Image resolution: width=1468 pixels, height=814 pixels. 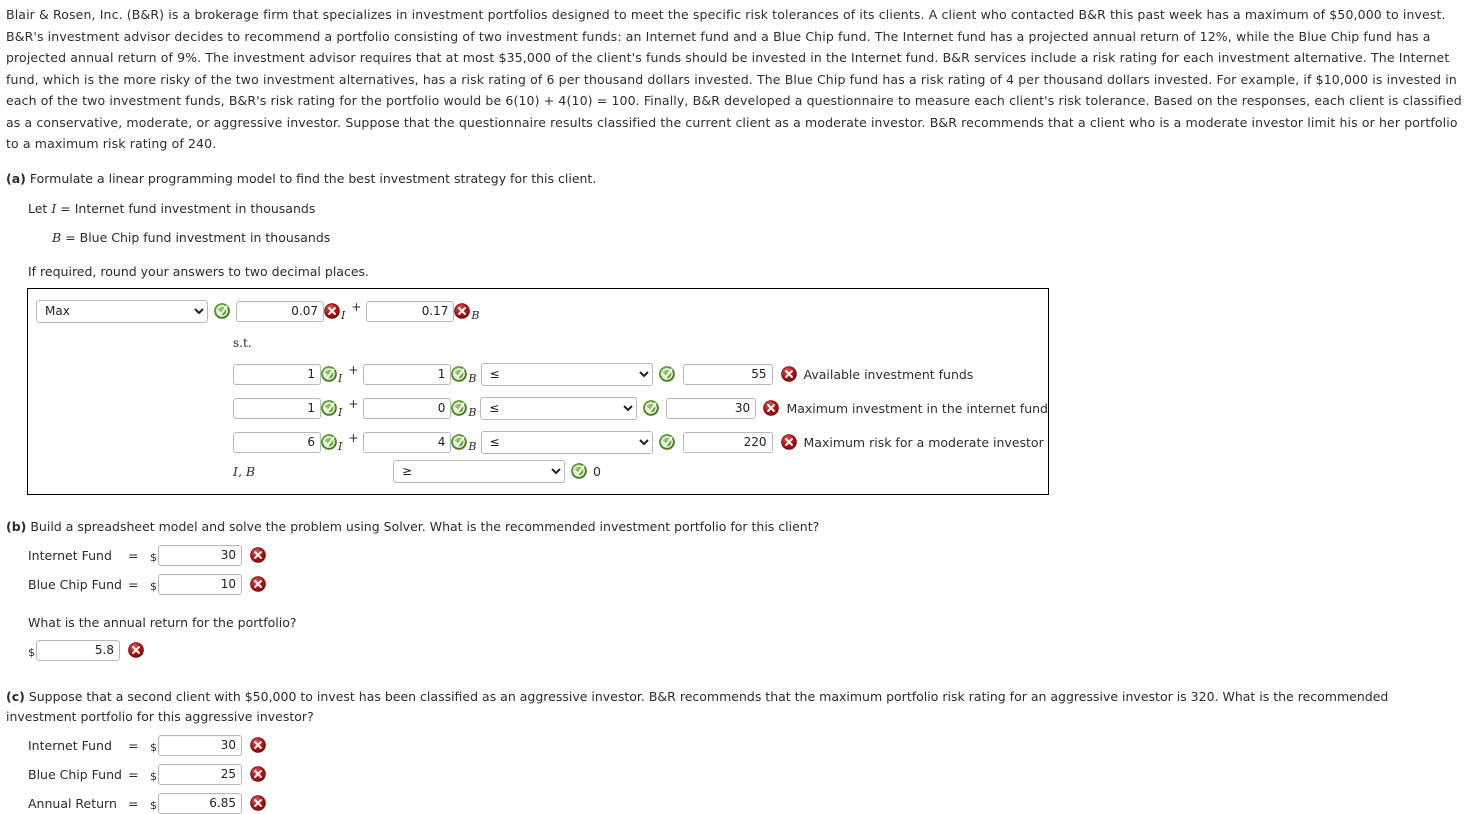 I want to click on nonnegativity-row: I, B ≤=≥ 0, so click(x=538, y=471).